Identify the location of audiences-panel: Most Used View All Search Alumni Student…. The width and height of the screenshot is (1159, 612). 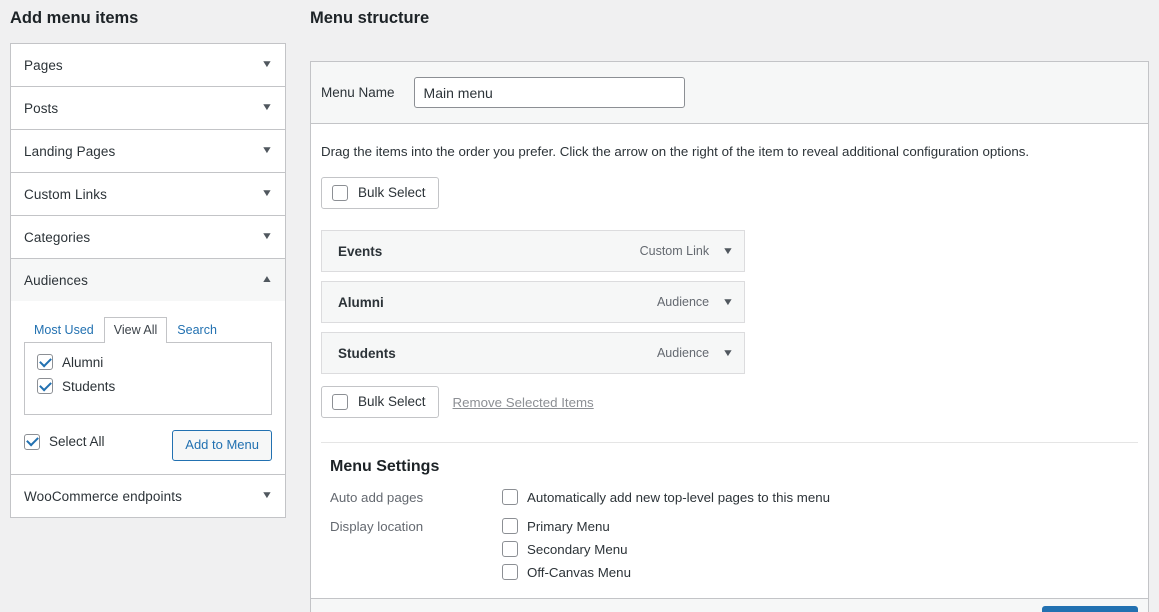
(148, 387).